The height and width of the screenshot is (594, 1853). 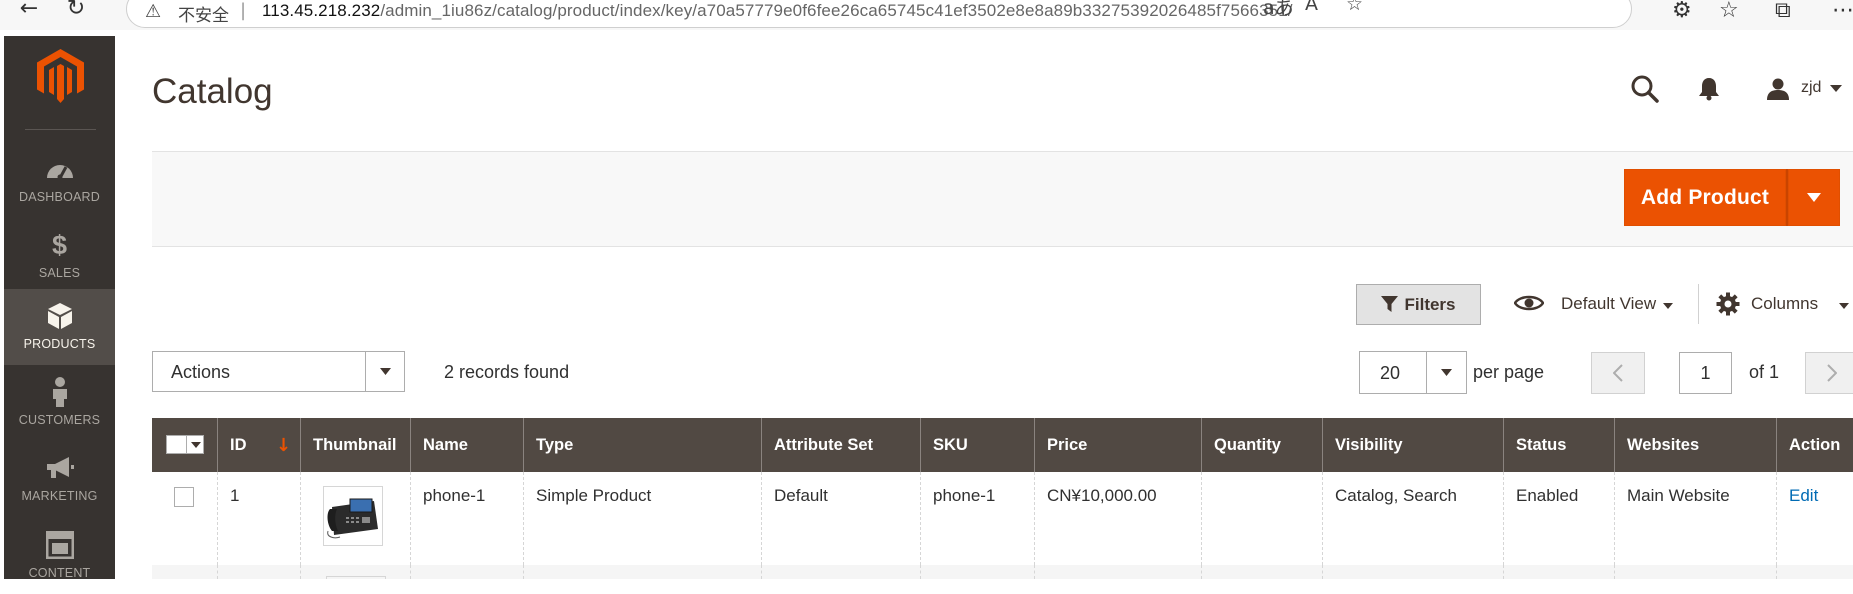 I want to click on toolbar-divider, so click(x=1698, y=304).